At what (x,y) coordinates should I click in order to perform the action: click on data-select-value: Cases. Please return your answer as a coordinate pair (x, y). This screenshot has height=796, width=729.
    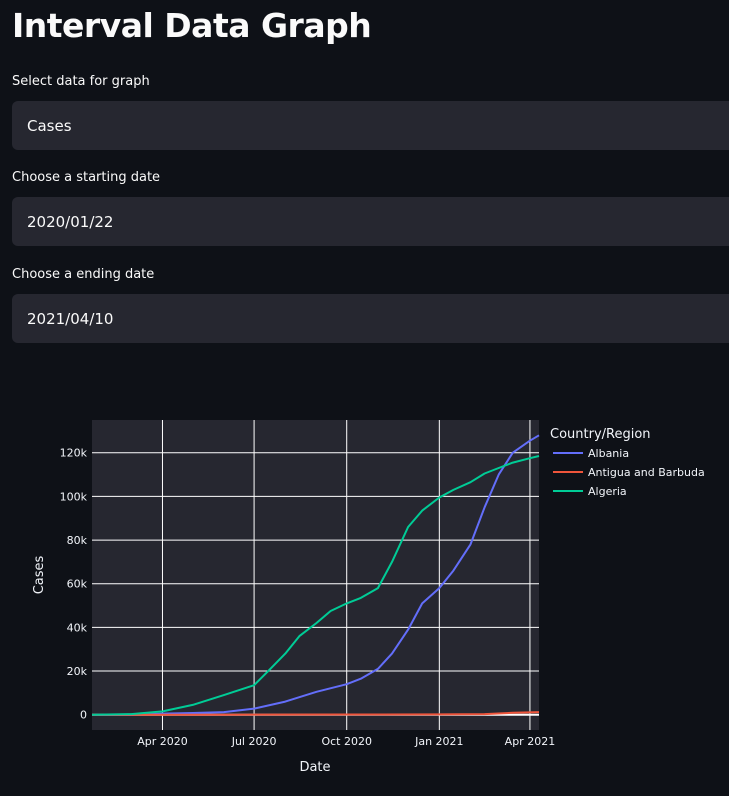
    Looking at the image, I should click on (49, 125).